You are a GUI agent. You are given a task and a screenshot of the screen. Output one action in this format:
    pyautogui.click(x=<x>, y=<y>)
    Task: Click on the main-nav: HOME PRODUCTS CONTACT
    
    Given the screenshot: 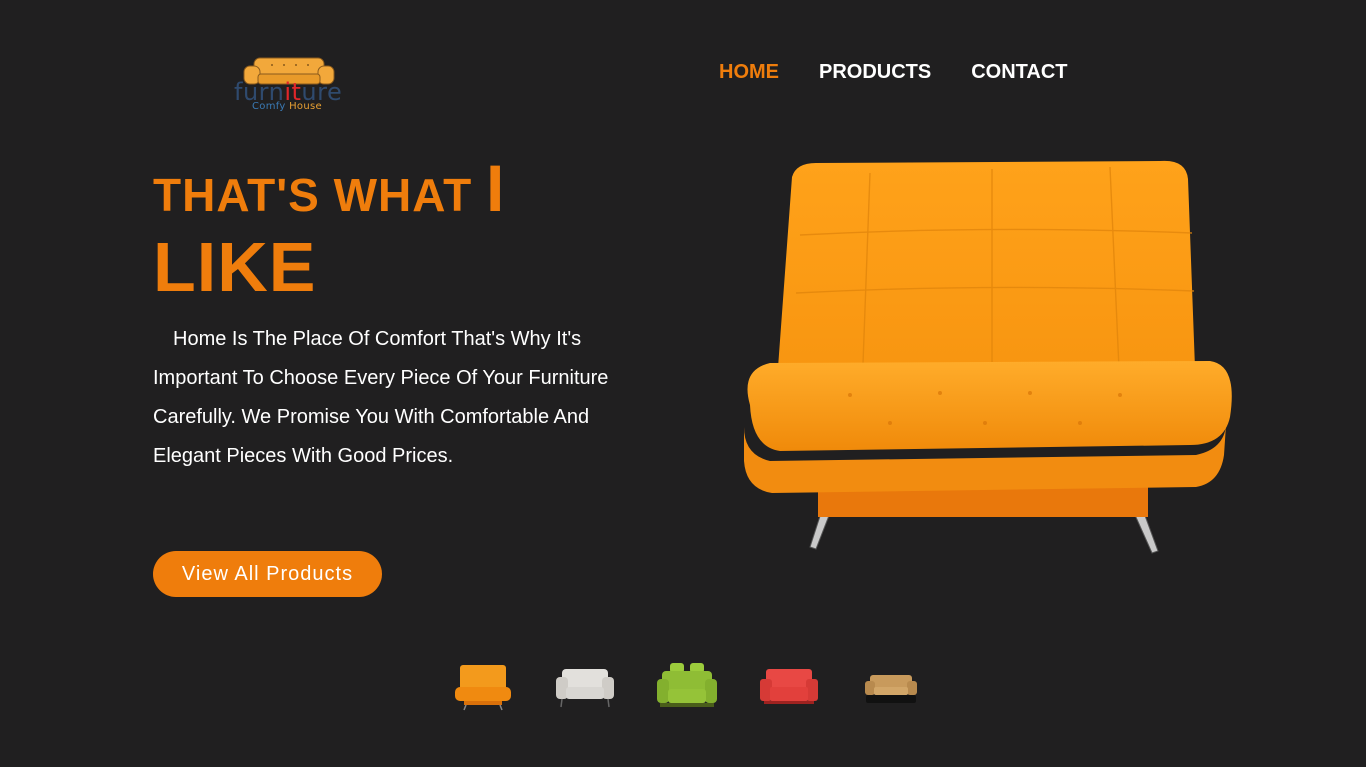 What is the action you would take?
    pyautogui.click(x=893, y=72)
    